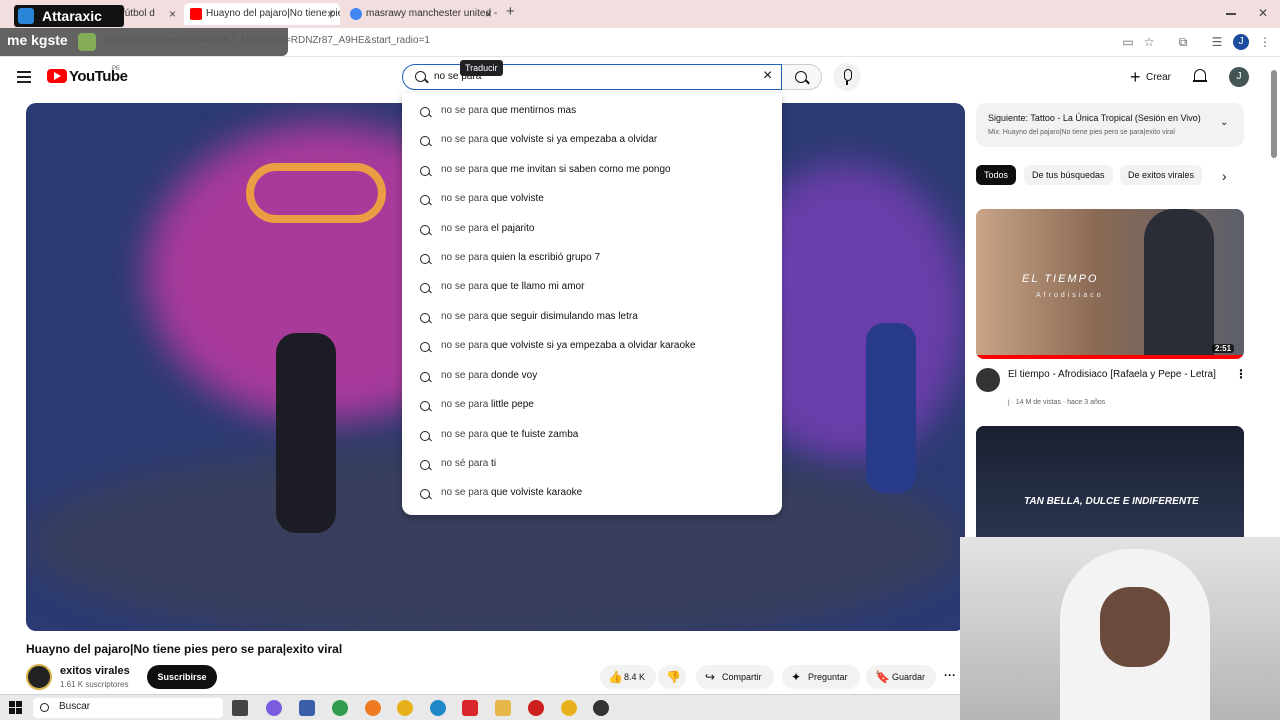 The height and width of the screenshot is (720, 1280). Describe the element at coordinates (307, 708) in the screenshot. I see `shield-icon` at that location.